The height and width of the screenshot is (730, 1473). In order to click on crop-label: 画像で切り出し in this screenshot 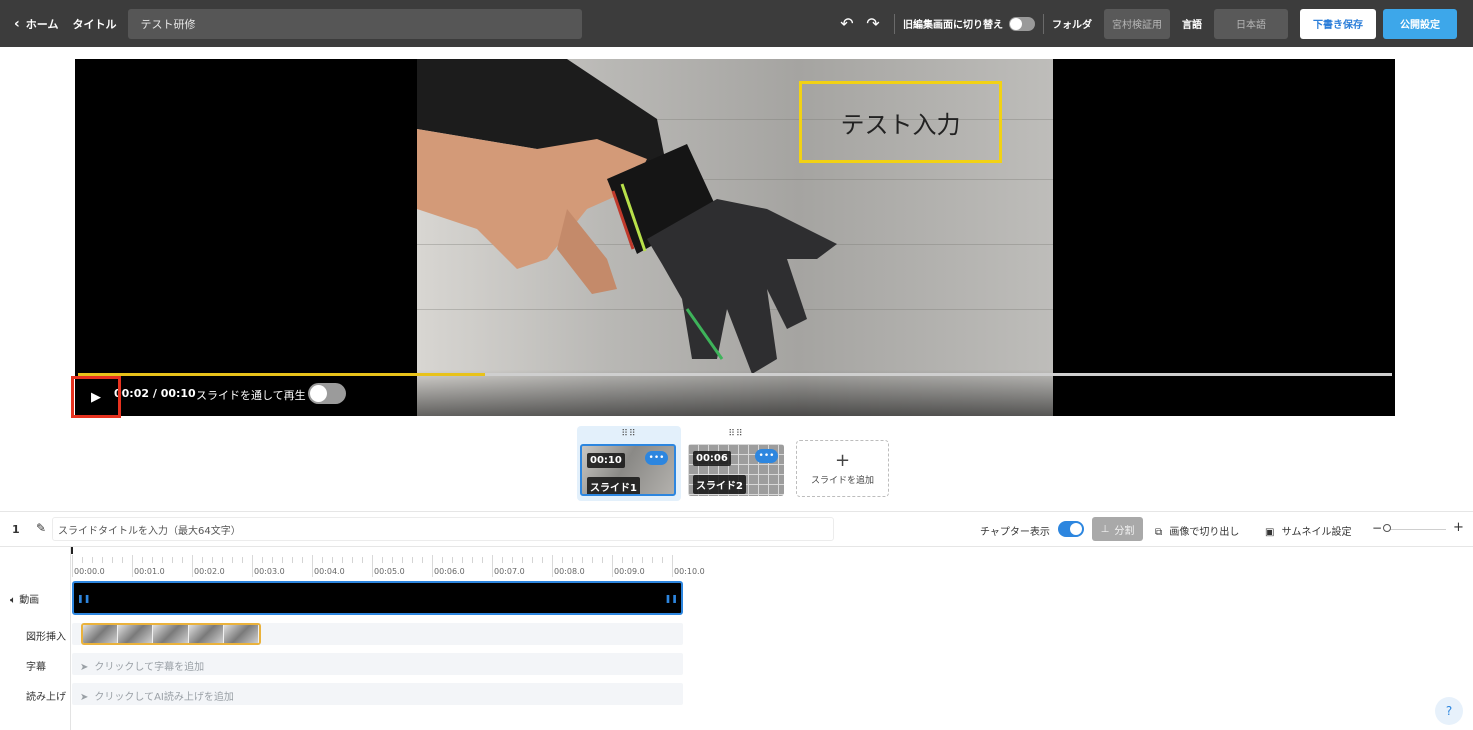, I will do `click(1204, 532)`.